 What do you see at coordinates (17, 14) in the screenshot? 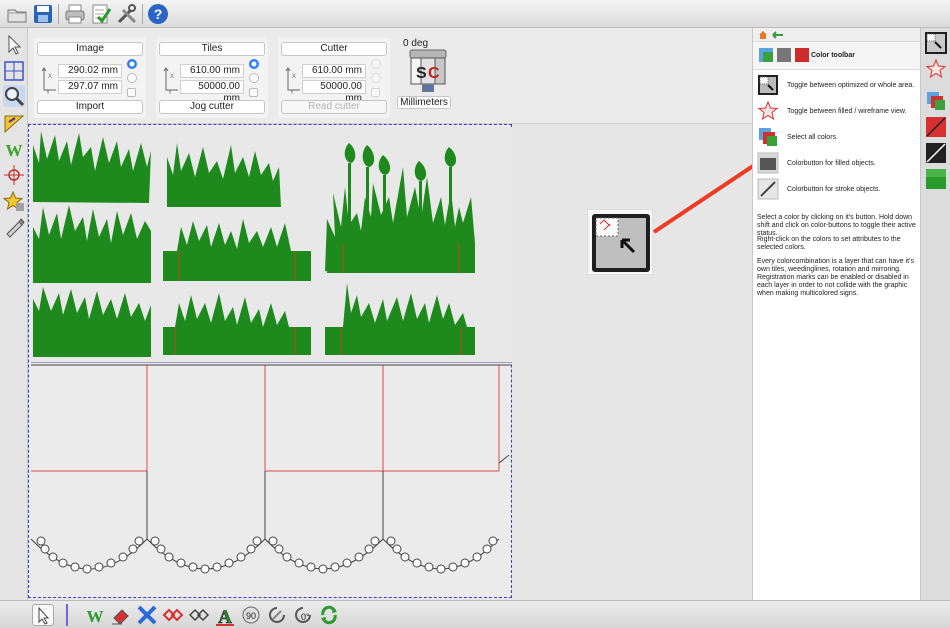
I see `open-folder-icon` at bounding box center [17, 14].